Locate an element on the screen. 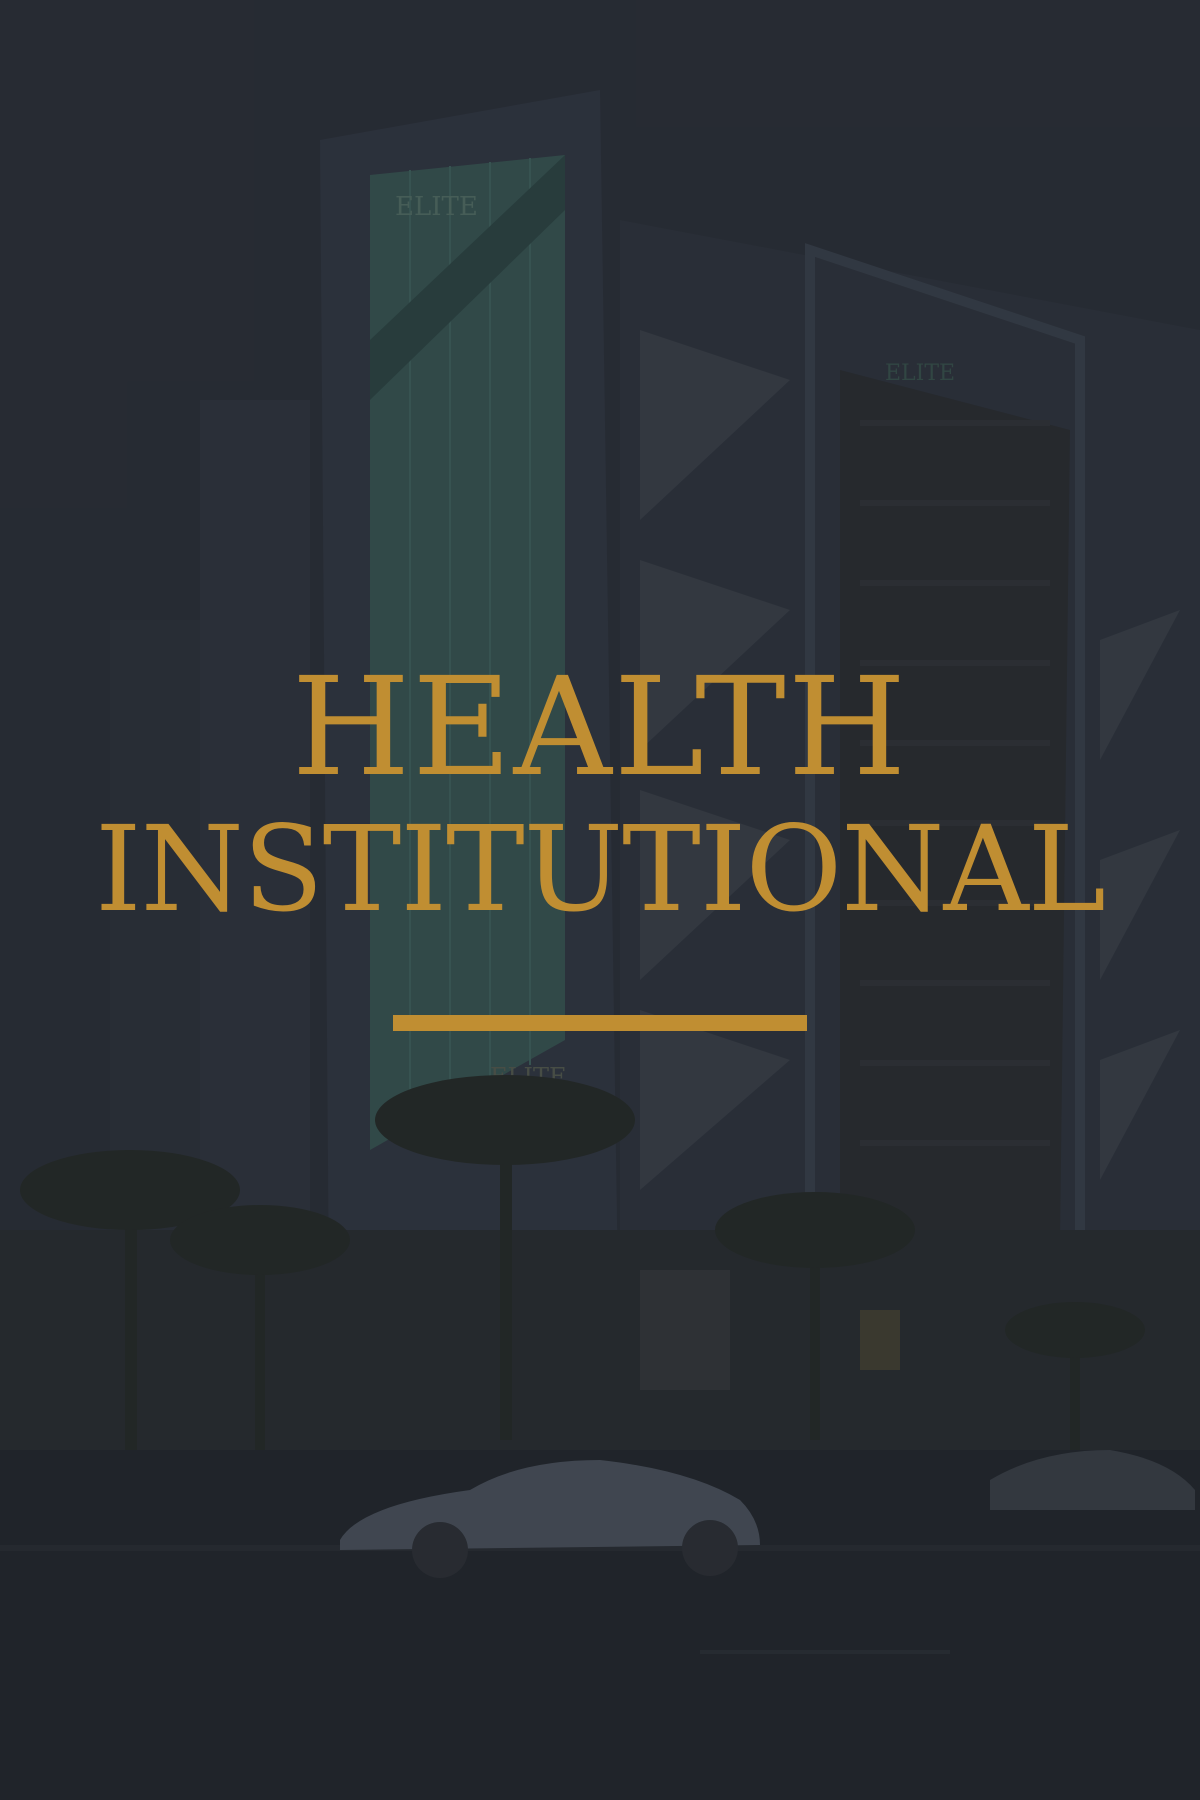 This screenshot has width=1200, height=1800. building-sign-right: ELITE is located at coordinates (920, 373).